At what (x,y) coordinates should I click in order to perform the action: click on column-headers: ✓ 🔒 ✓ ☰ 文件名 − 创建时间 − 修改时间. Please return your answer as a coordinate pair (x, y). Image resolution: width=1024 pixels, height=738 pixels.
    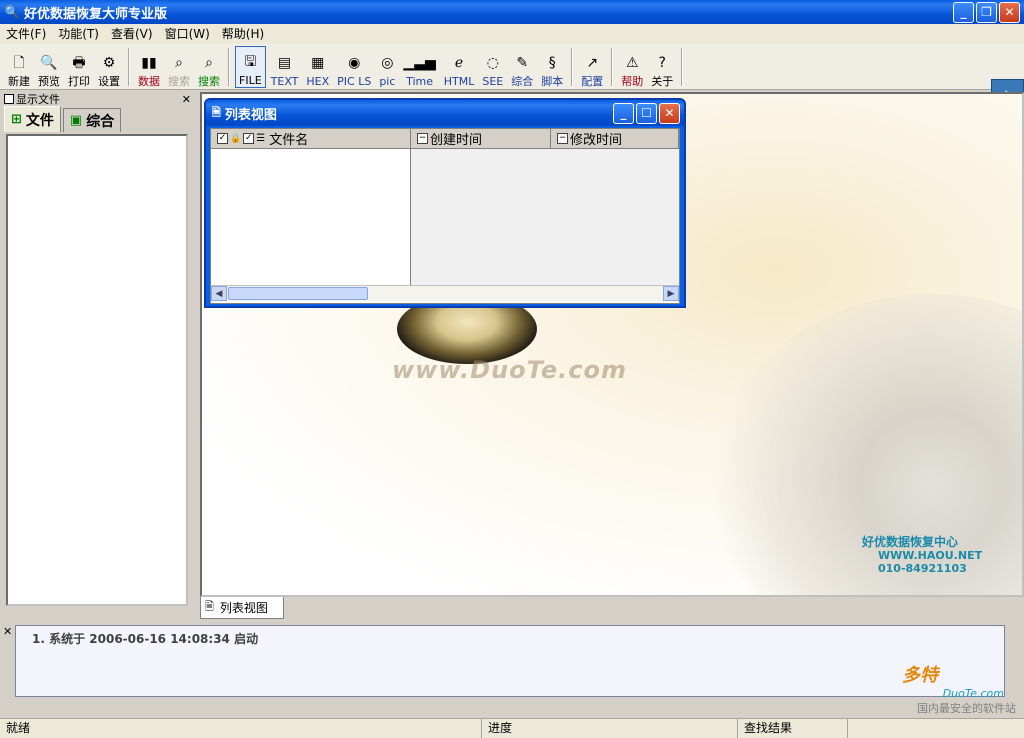
    Looking at the image, I should click on (445, 139).